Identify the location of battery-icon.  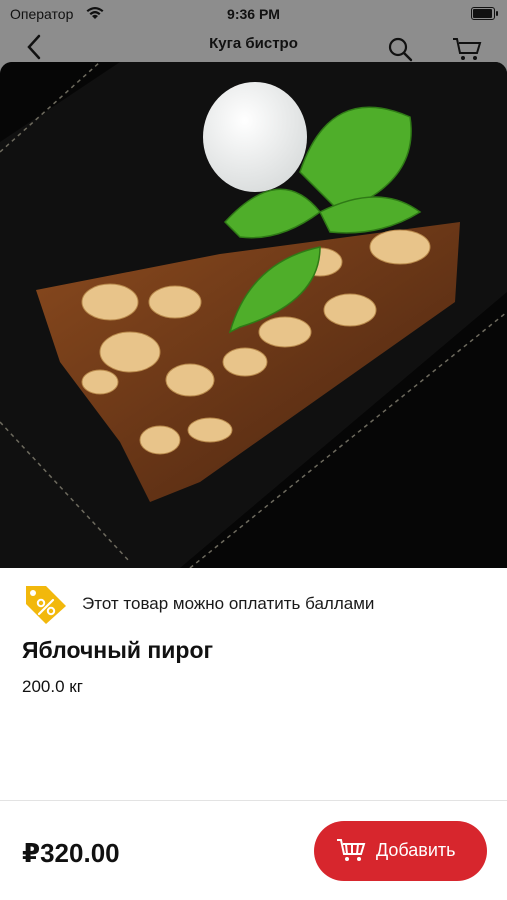
(484, 13).